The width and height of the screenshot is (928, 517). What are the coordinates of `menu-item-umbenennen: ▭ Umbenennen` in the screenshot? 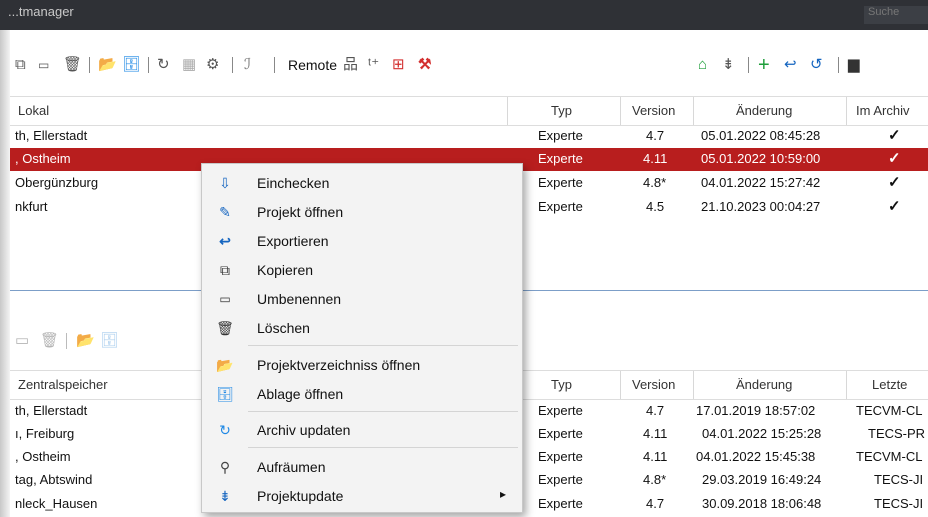 It's located at (362, 298).